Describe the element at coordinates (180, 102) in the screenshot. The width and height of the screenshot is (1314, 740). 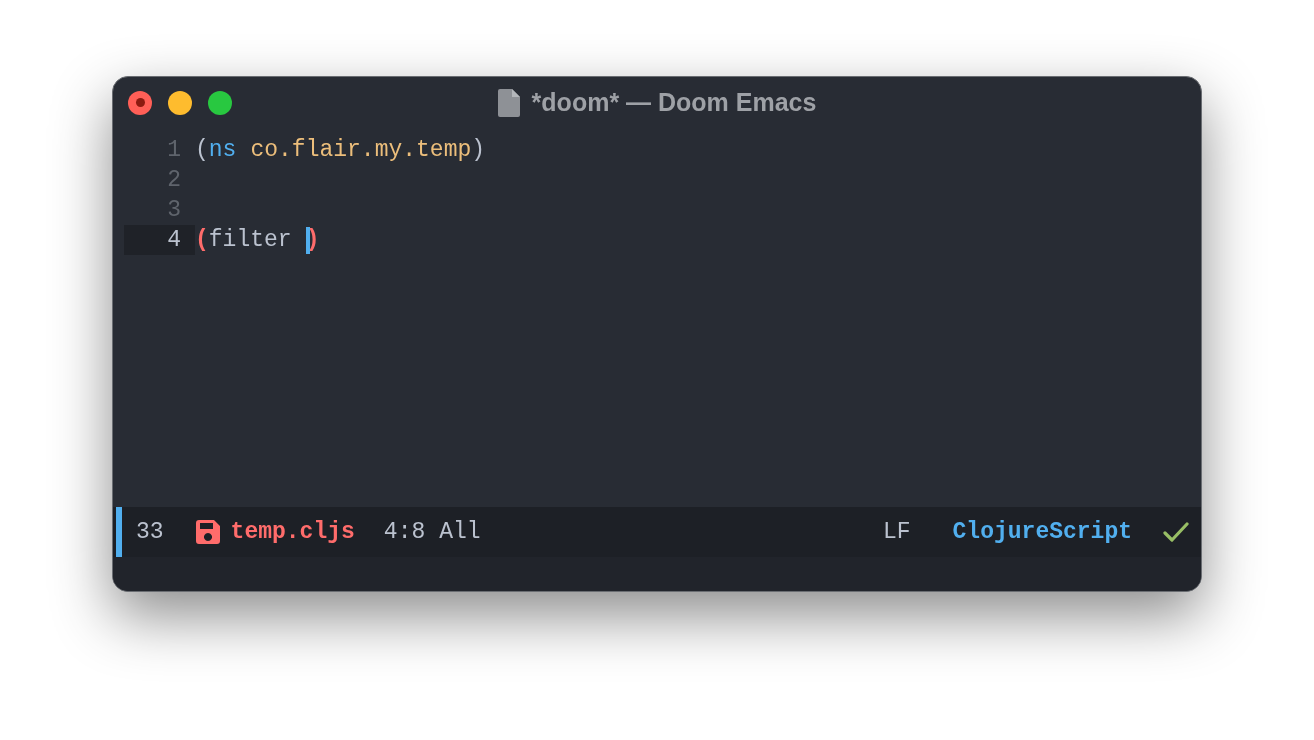
I see `minimize-button` at that location.